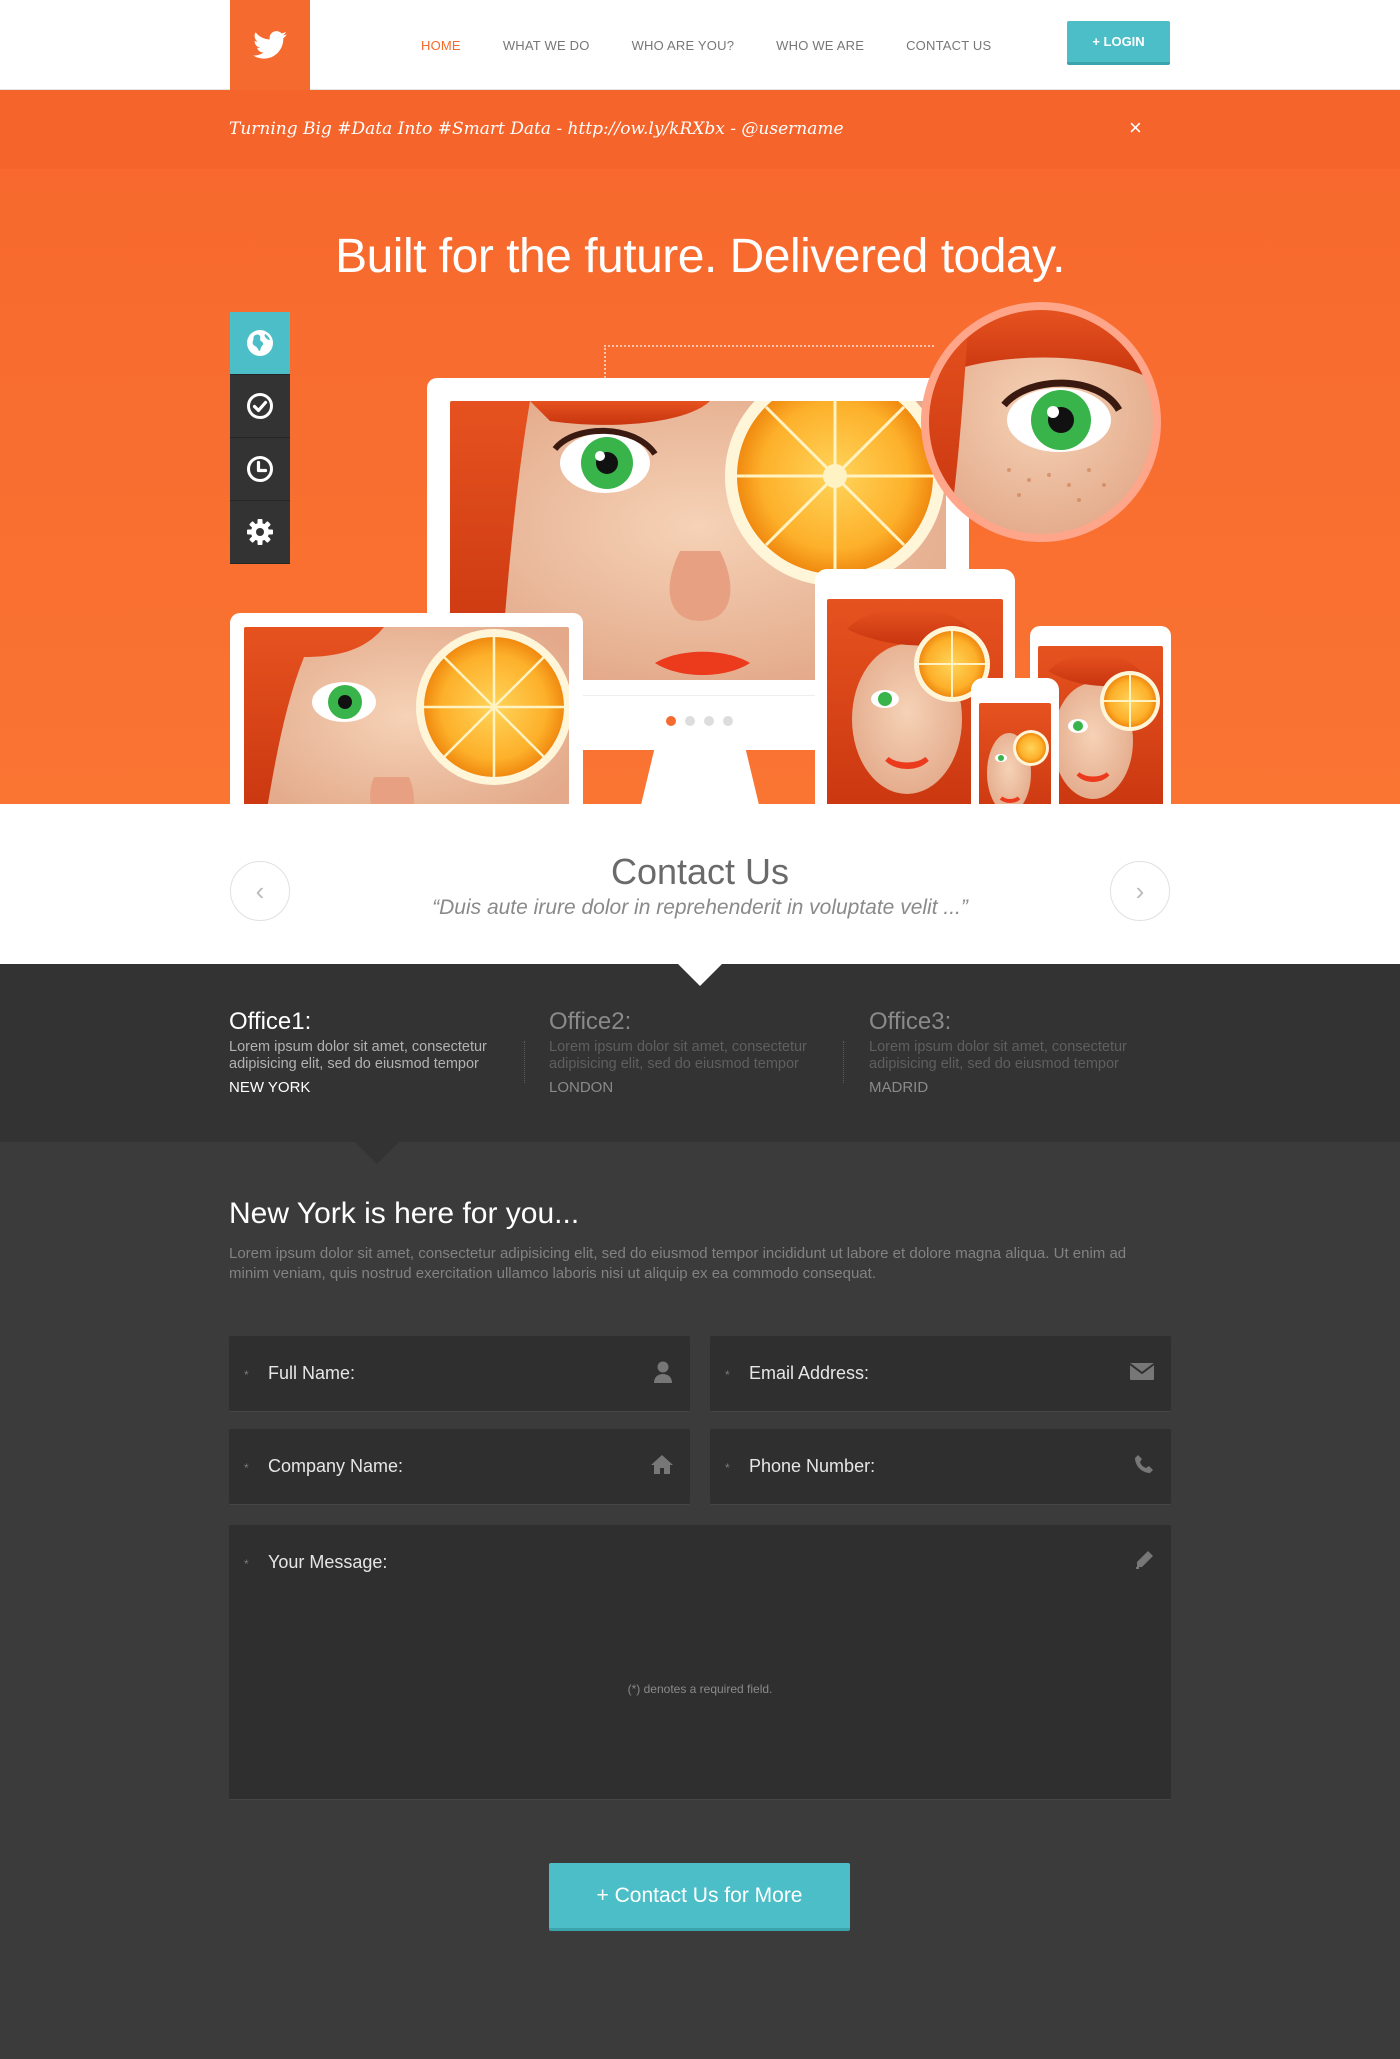 The width and height of the screenshot is (1400, 2059). What do you see at coordinates (948, 45) in the screenshot?
I see `nav-contact-us: CONTACT US` at bounding box center [948, 45].